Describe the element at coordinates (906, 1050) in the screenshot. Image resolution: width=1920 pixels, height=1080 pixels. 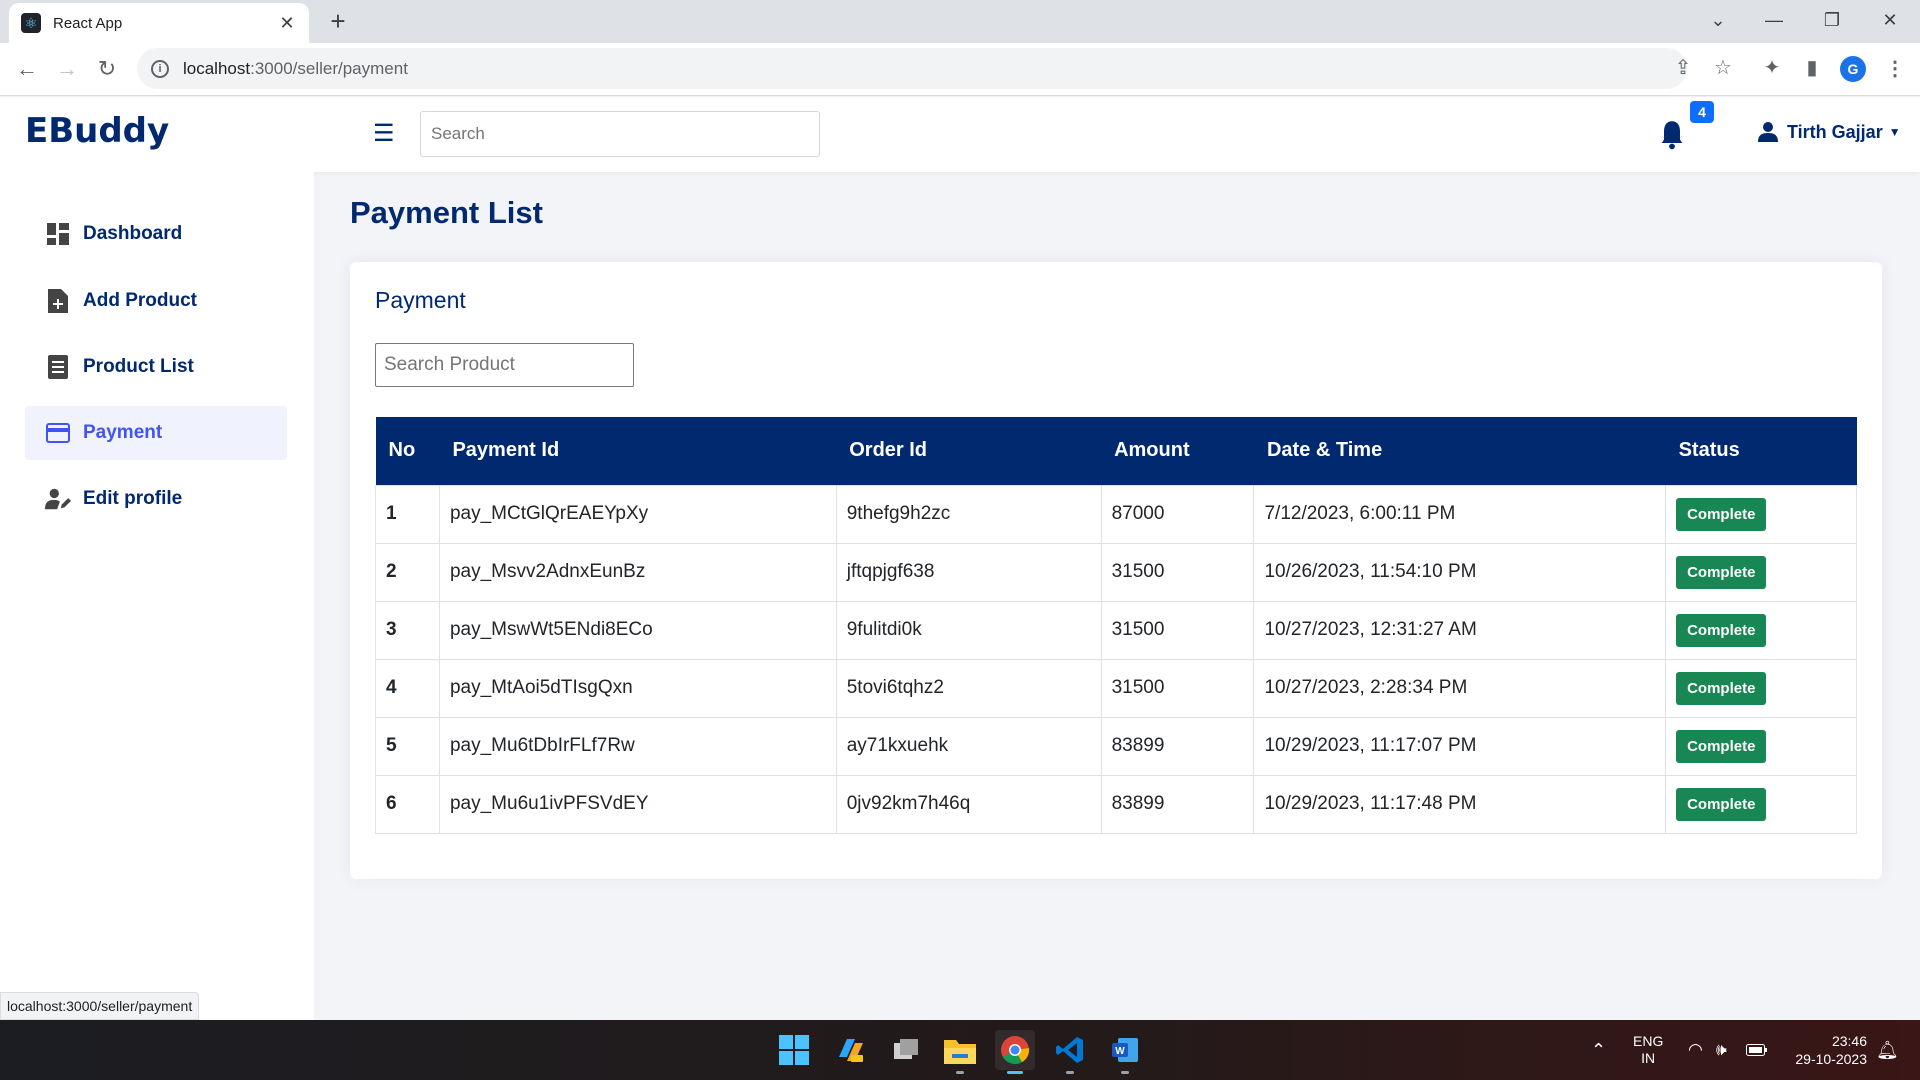
I see `task-view-icon` at that location.